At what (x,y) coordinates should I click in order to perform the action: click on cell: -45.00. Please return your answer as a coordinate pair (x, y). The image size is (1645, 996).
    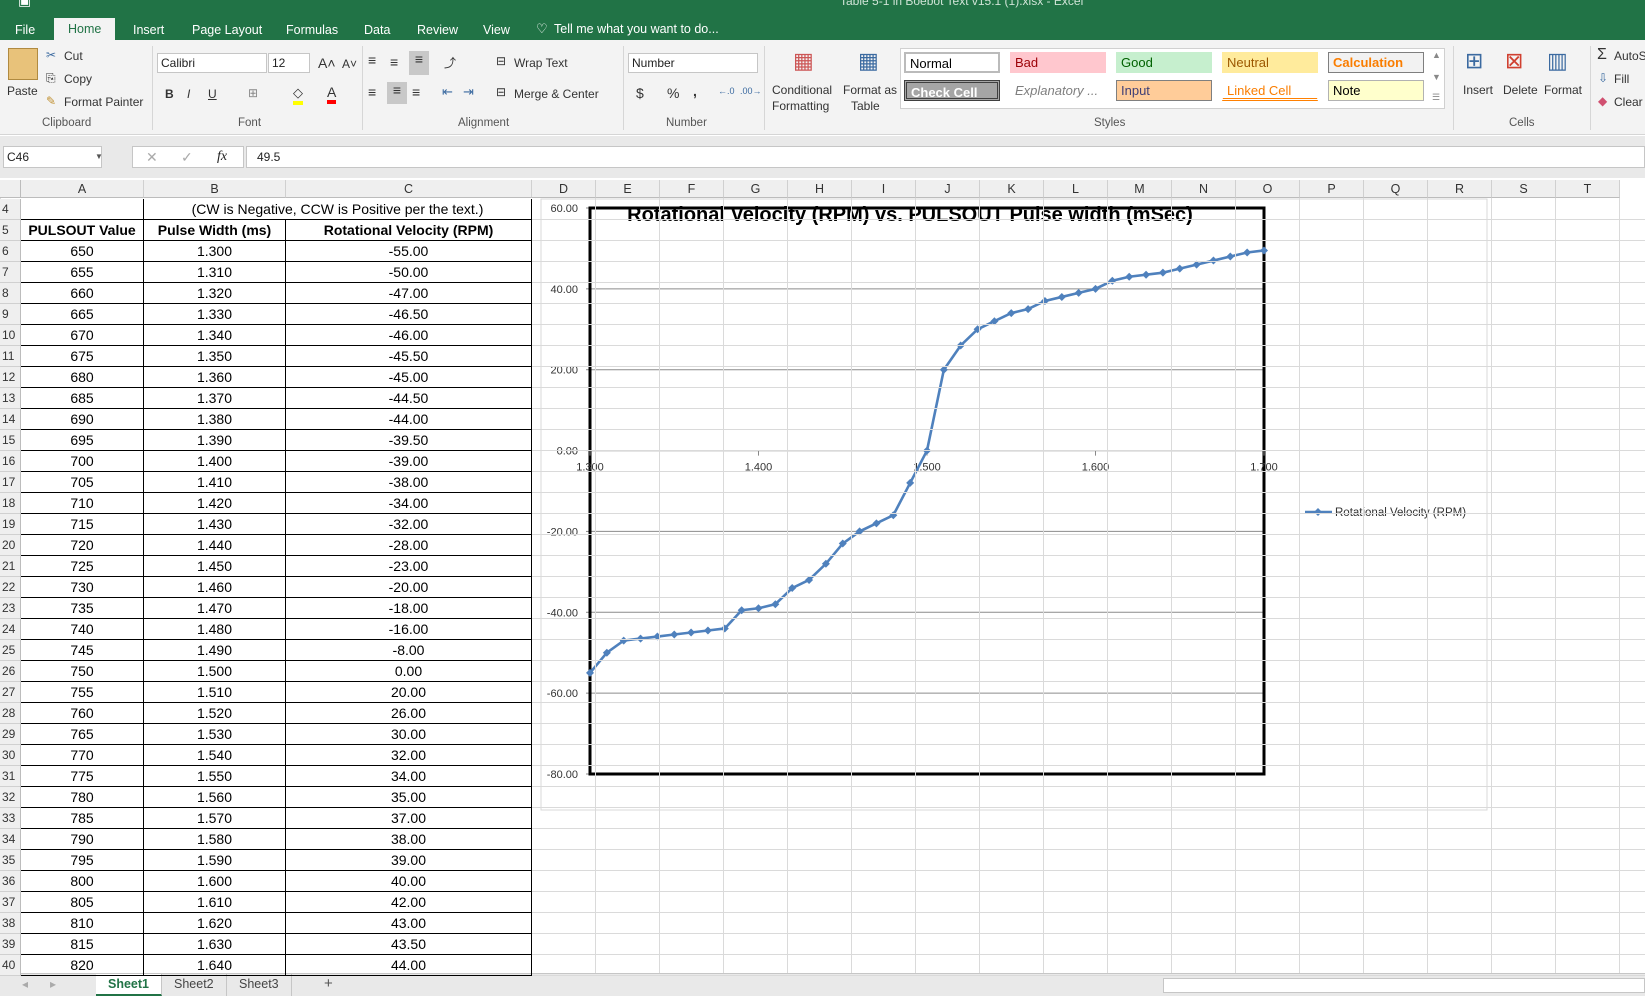
    Looking at the image, I should click on (409, 377).